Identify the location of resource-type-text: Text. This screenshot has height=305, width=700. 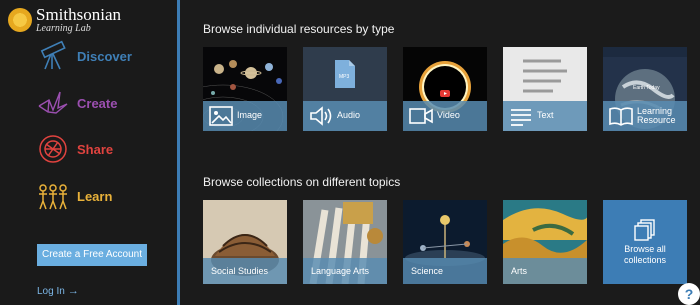
(545, 89).